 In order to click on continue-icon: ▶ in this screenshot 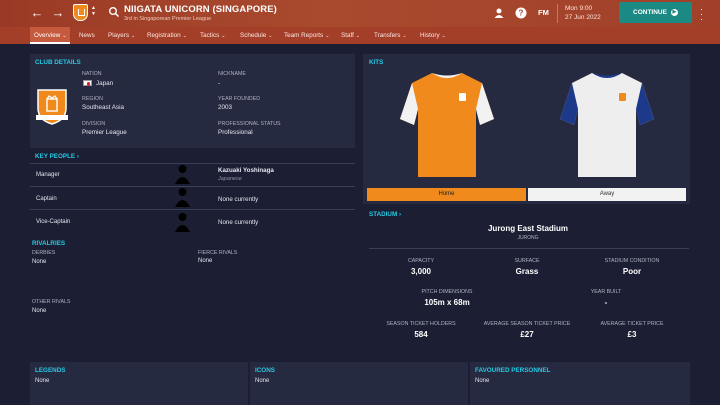, I will do `click(674, 12)`.